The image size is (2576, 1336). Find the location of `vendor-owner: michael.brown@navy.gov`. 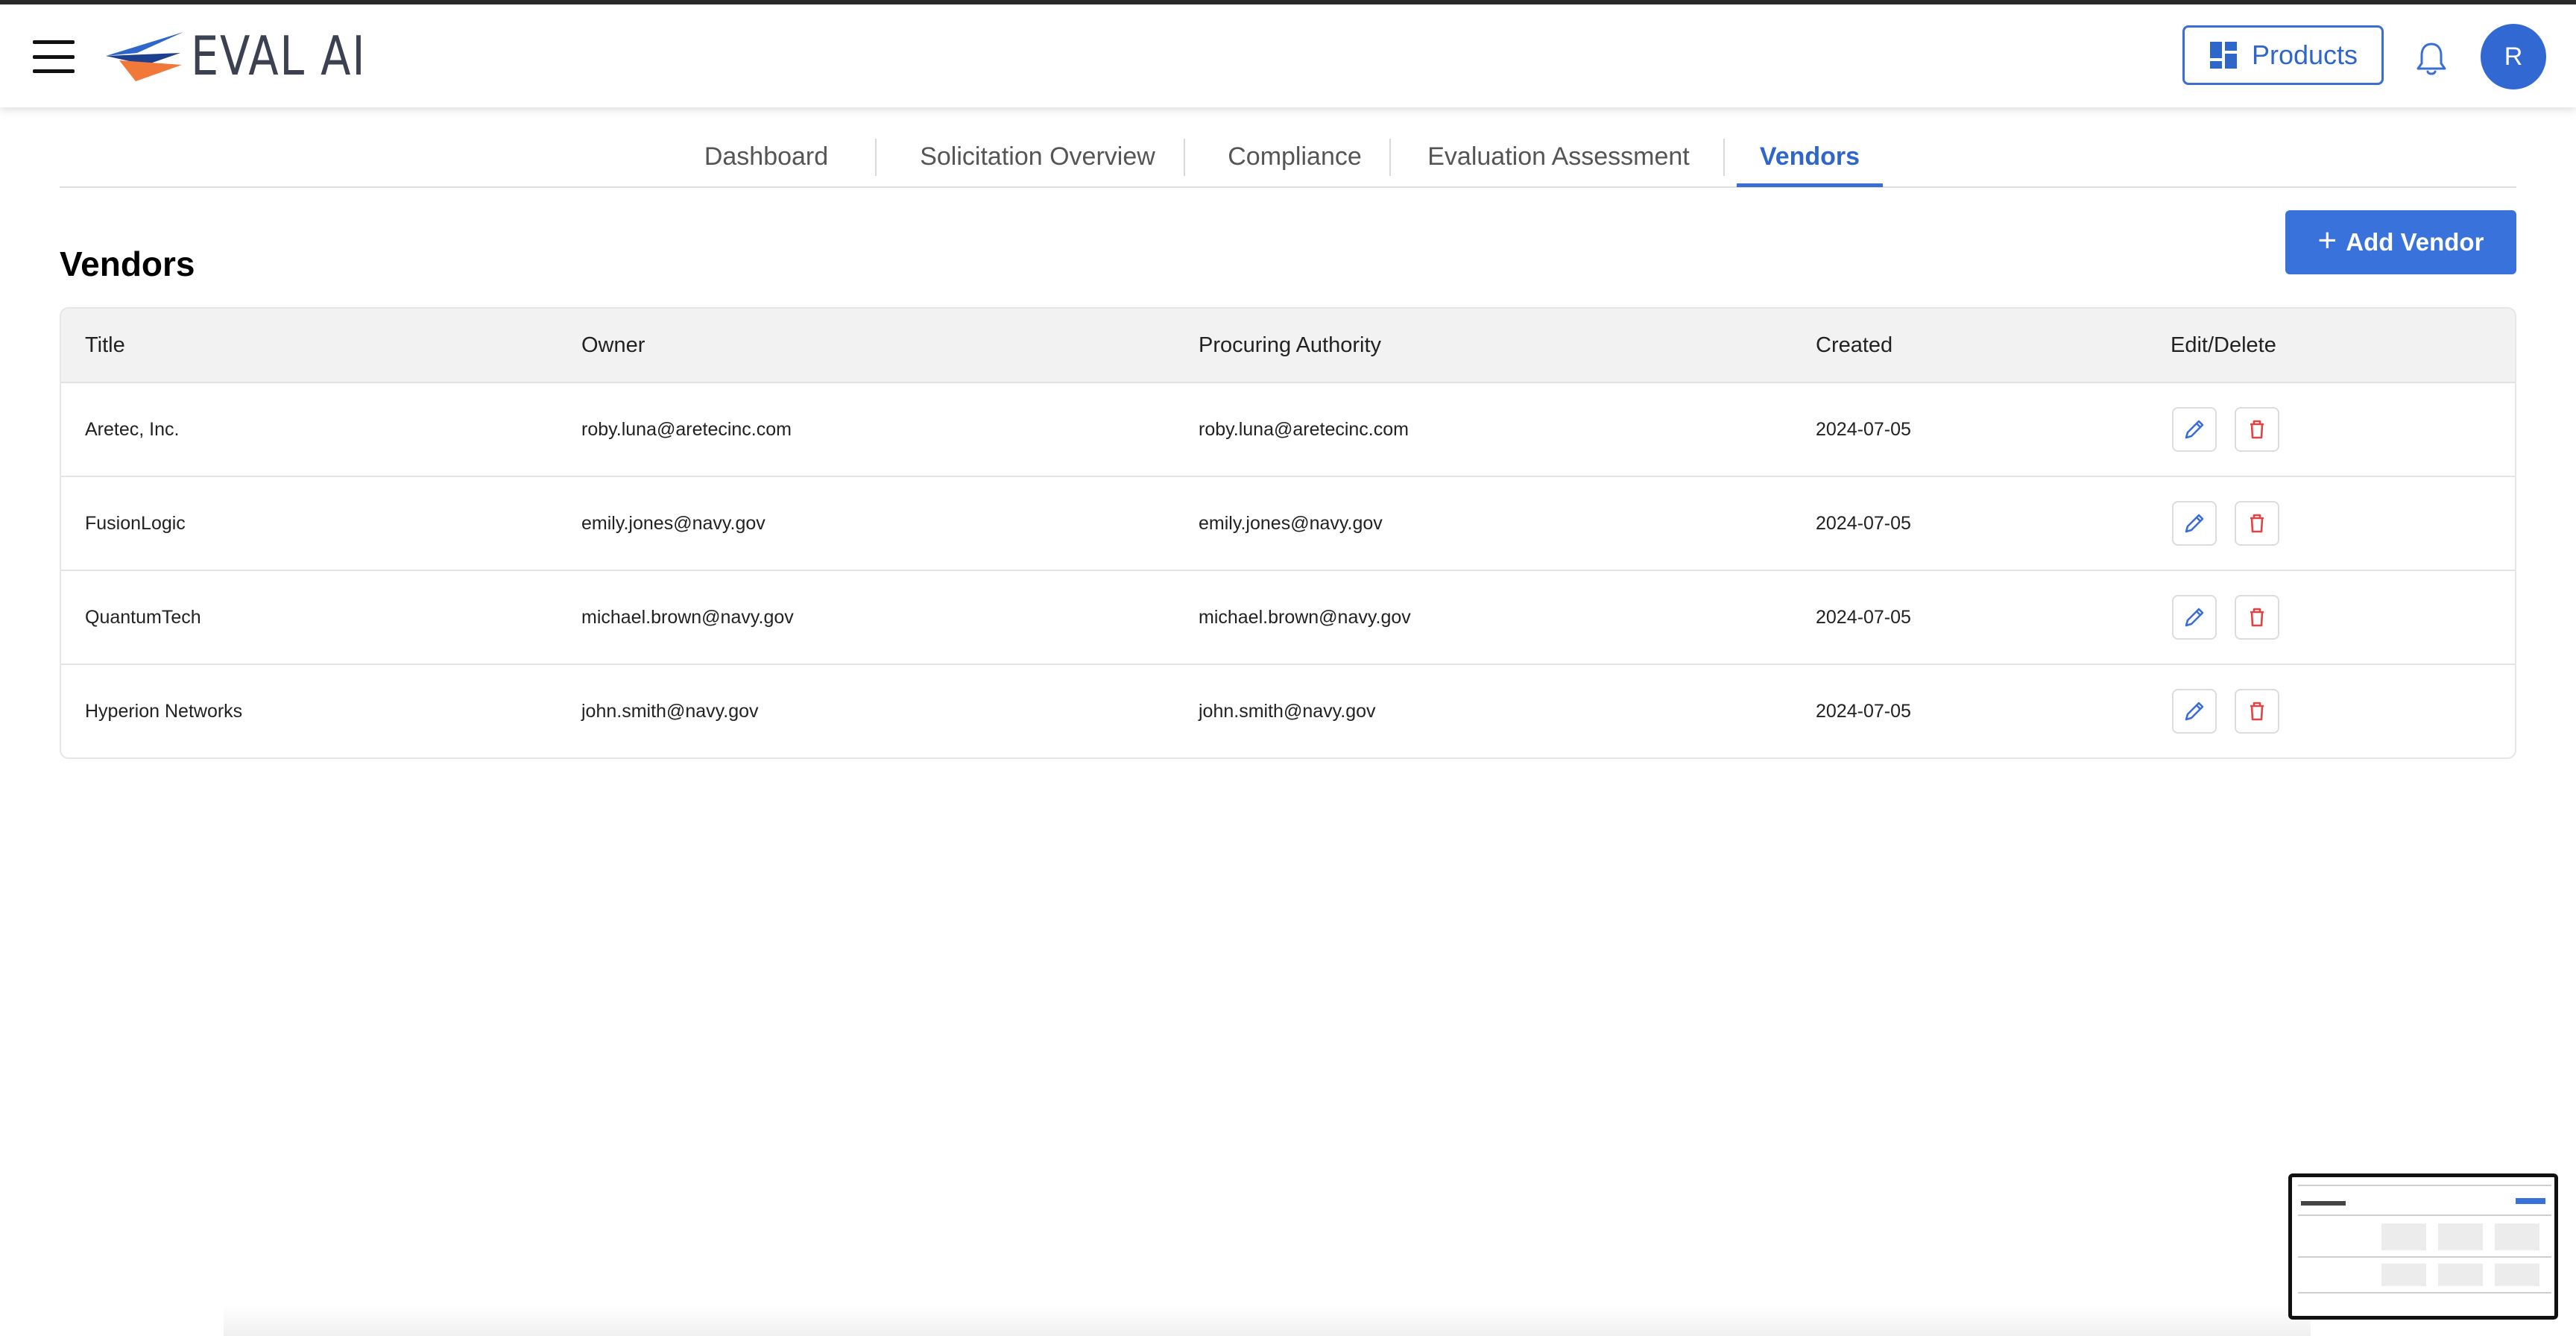

vendor-owner: michael.brown@navy.gov is located at coordinates (687, 617).